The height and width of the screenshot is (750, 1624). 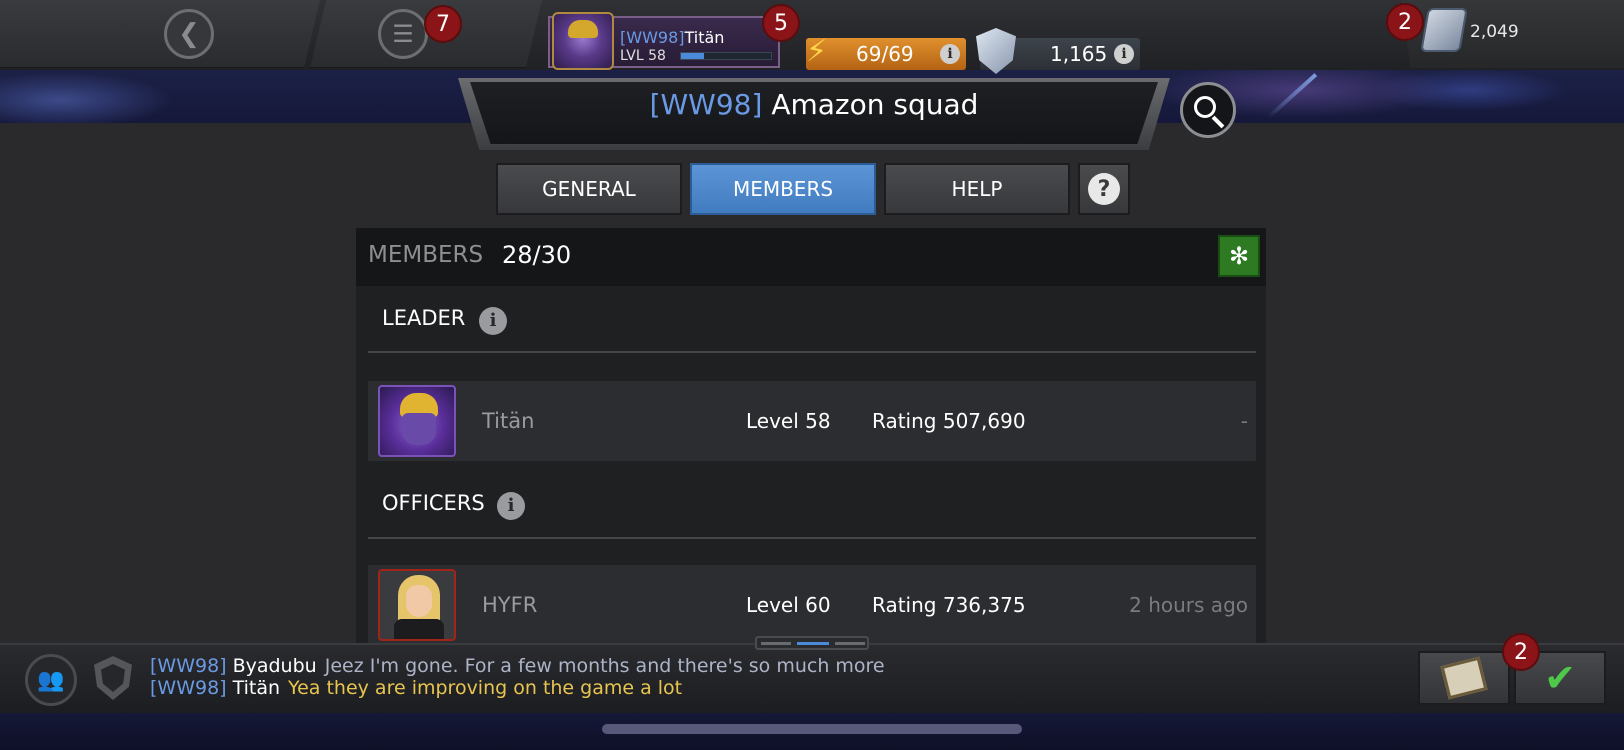 I want to click on alliance-title-name: Amazon squad, so click(x=875, y=104).